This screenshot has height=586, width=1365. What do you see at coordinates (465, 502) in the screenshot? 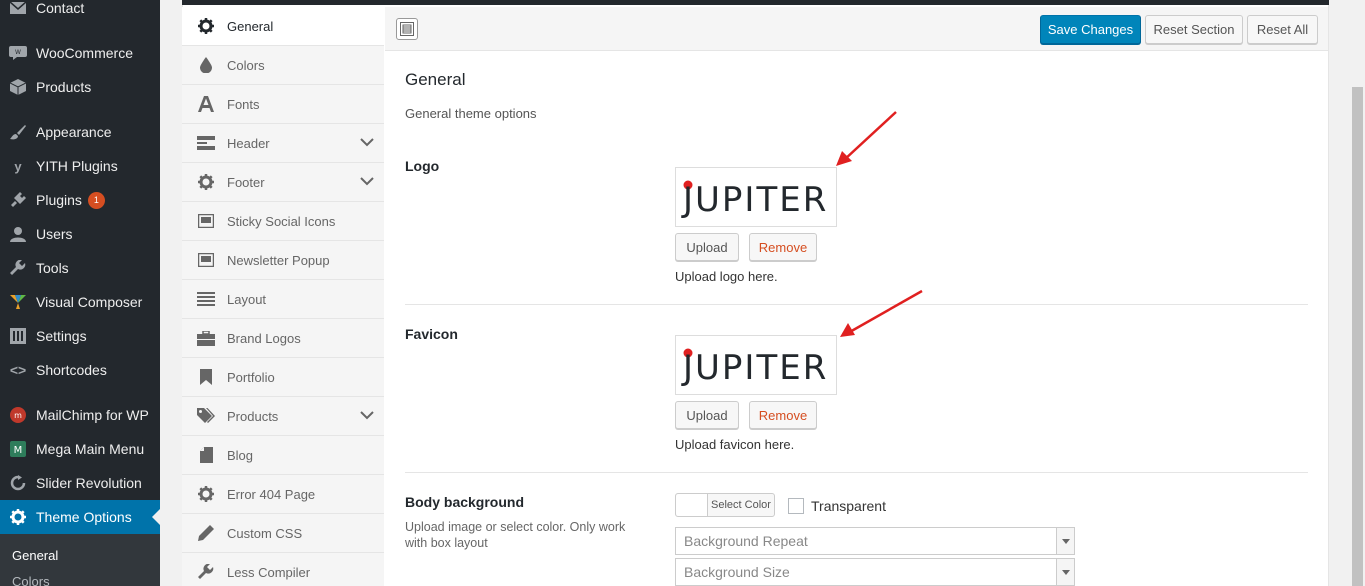
I see `body-background-label: Body background` at bounding box center [465, 502].